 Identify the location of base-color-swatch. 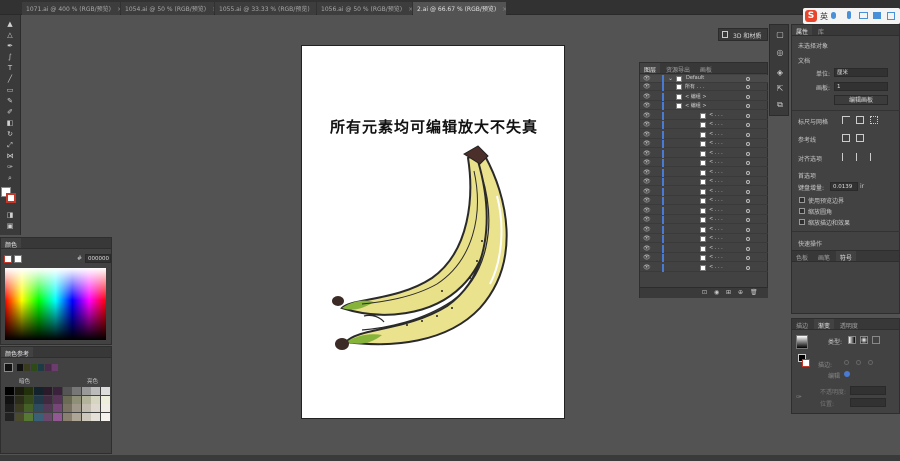
(8, 367).